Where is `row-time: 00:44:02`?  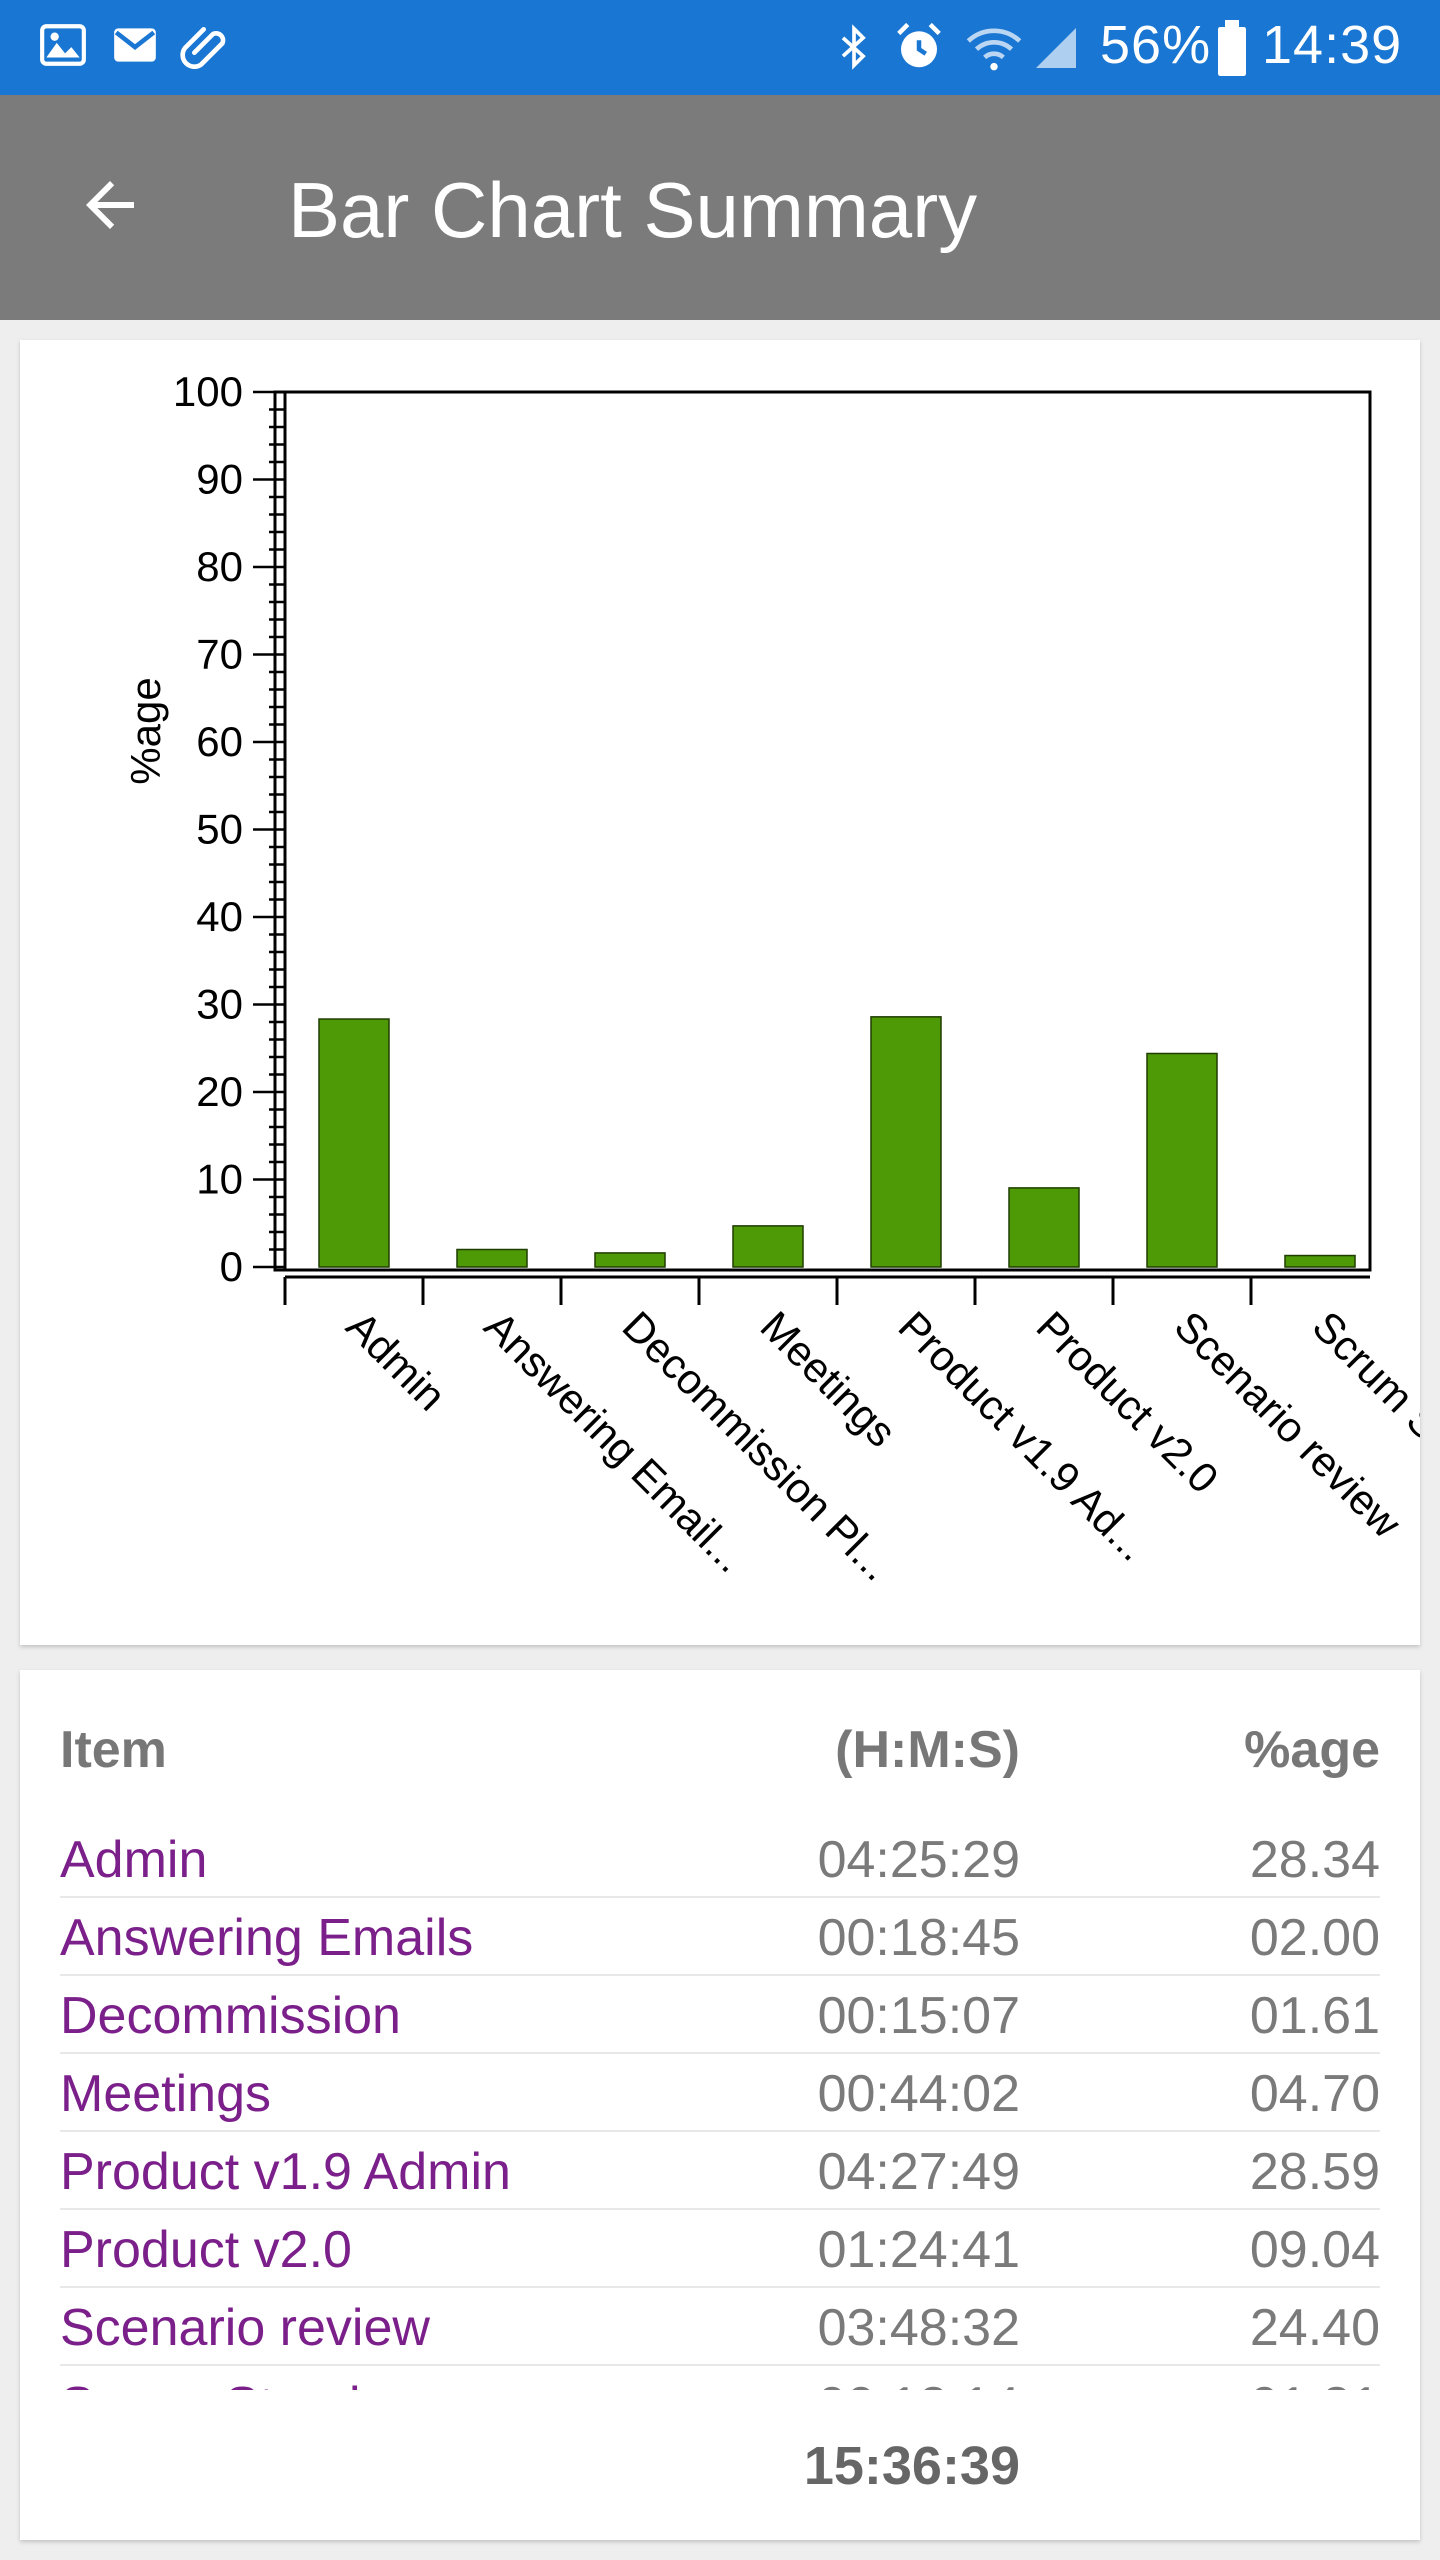 row-time: 00:44:02 is located at coordinates (918, 2094).